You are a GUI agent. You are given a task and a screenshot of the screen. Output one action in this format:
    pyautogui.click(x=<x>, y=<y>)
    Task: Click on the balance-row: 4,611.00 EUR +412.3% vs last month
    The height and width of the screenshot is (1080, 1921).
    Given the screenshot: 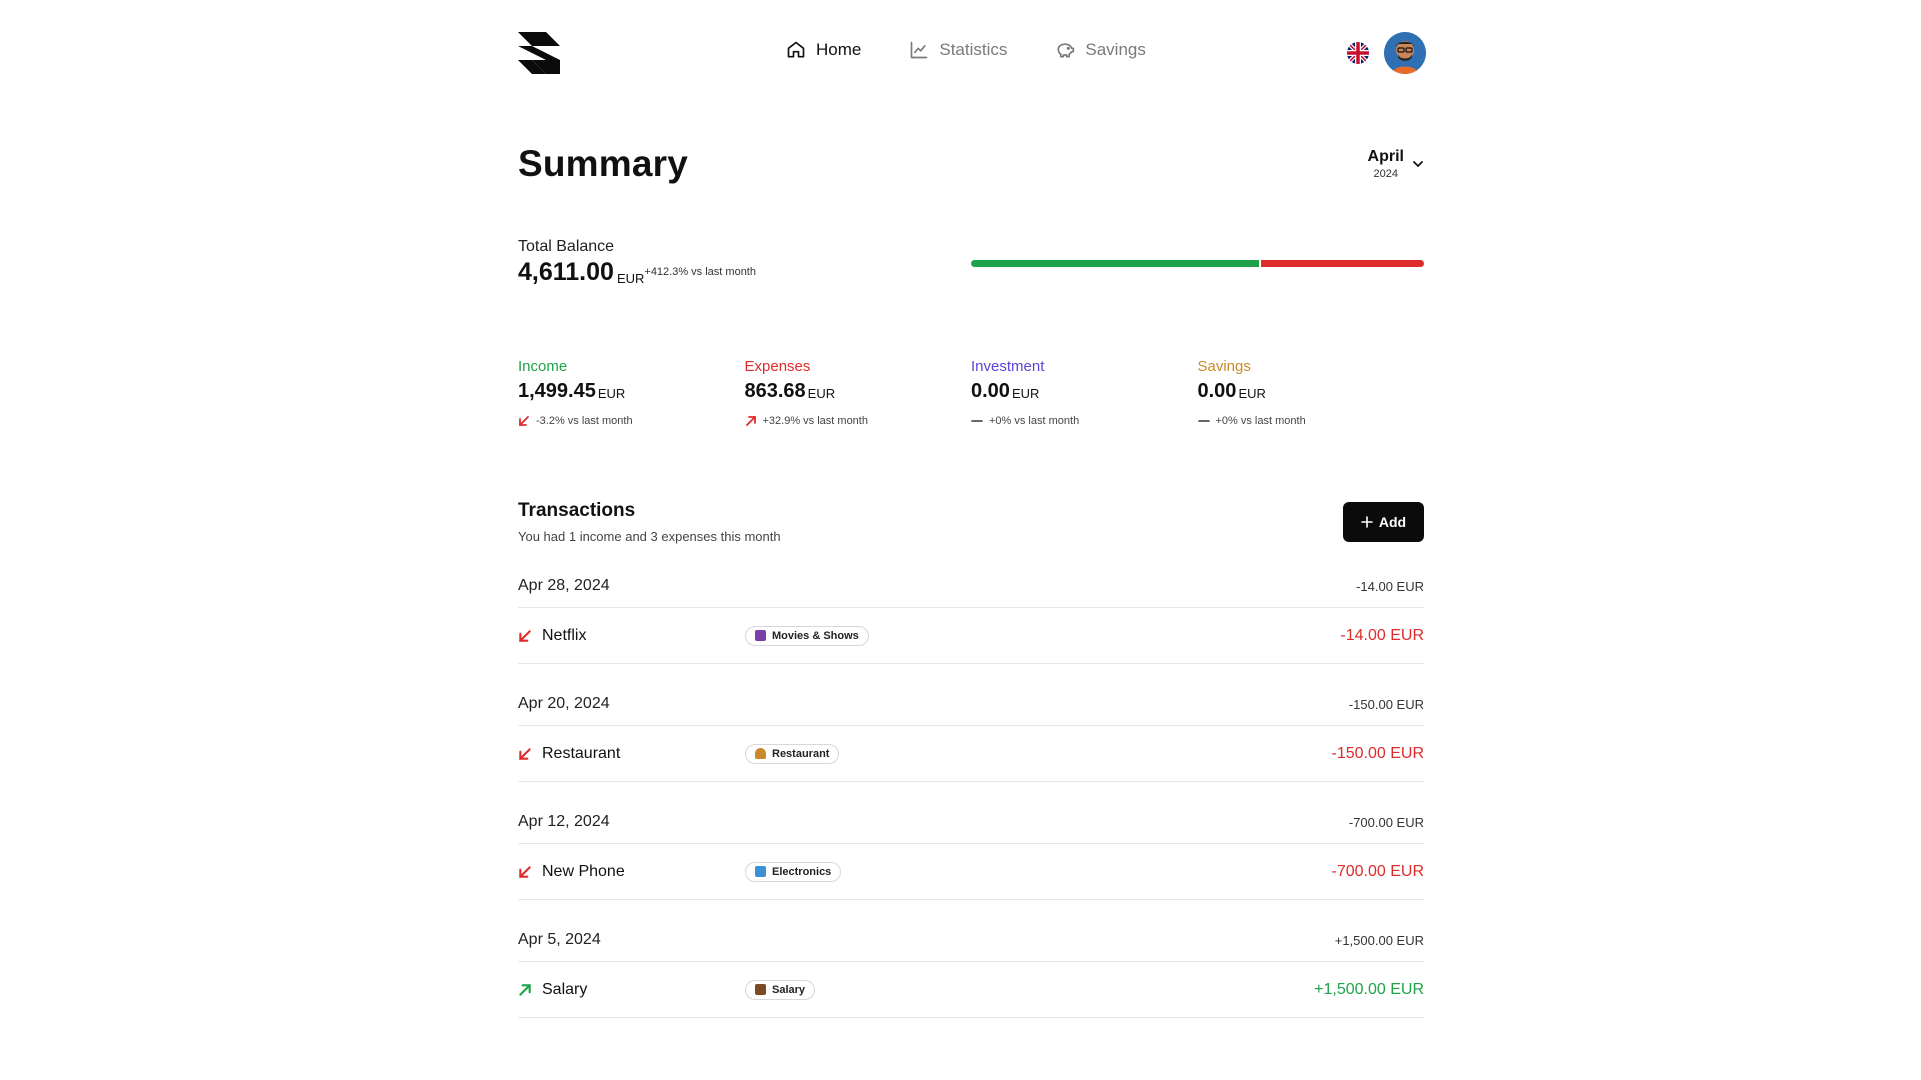 What is the action you would take?
    pyautogui.click(x=637, y=272)
    